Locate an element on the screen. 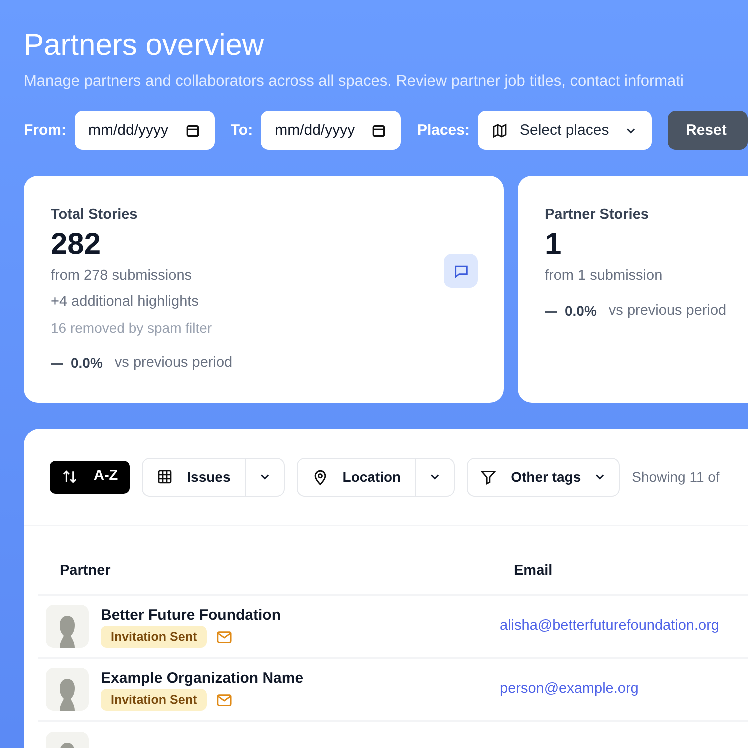  map-icon is located at coordinates (500, 130).